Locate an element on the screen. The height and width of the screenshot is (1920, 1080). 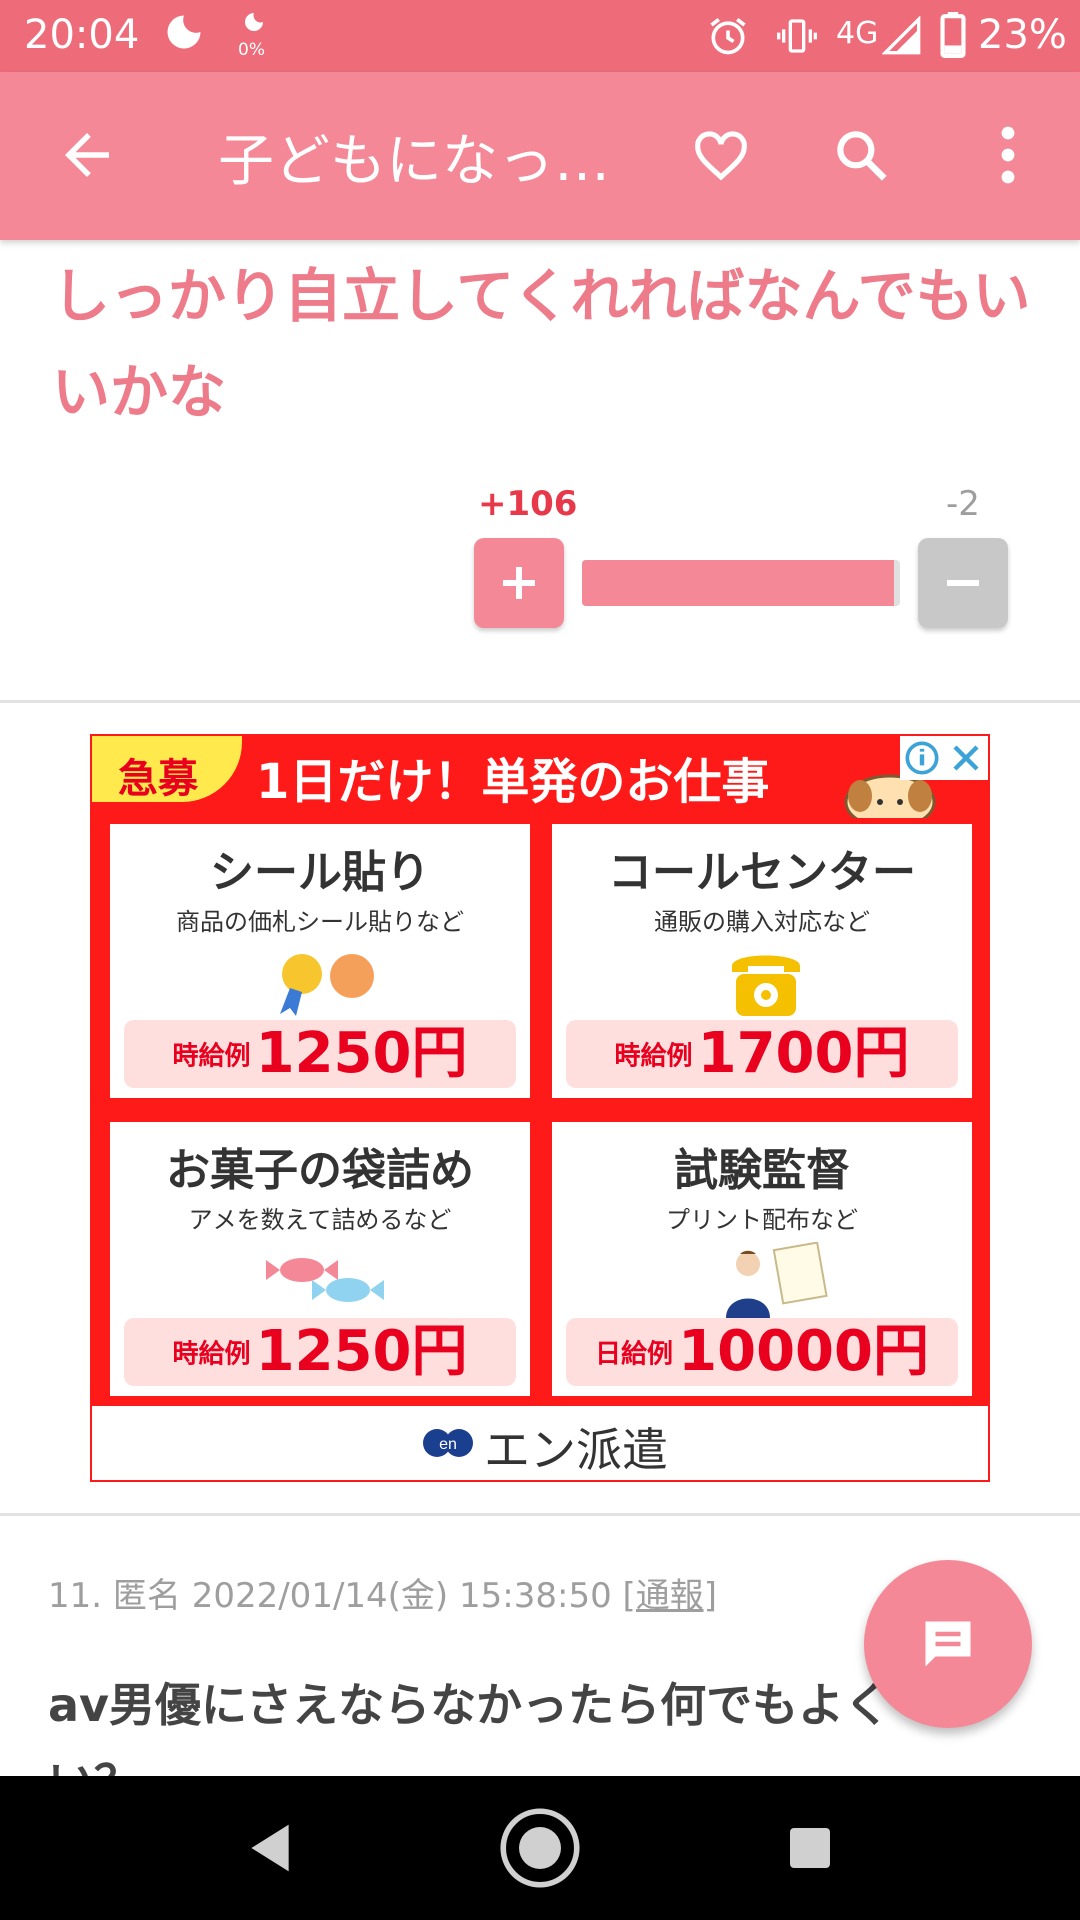
vote-ratio-fill is located at coordinates (738, 583).